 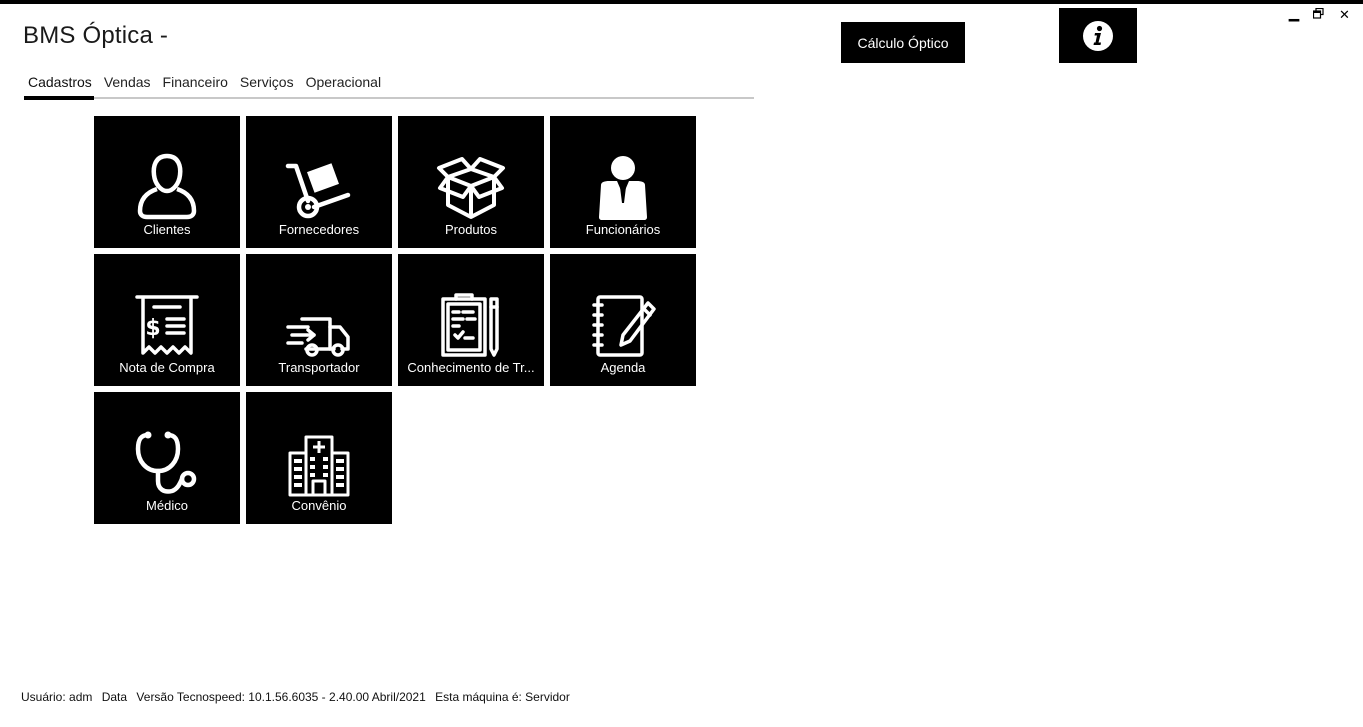 What do you see at coordinates (319, 505) in the screenshot?
I see `tile-label: Convênio` at bounding box center [319, 505].